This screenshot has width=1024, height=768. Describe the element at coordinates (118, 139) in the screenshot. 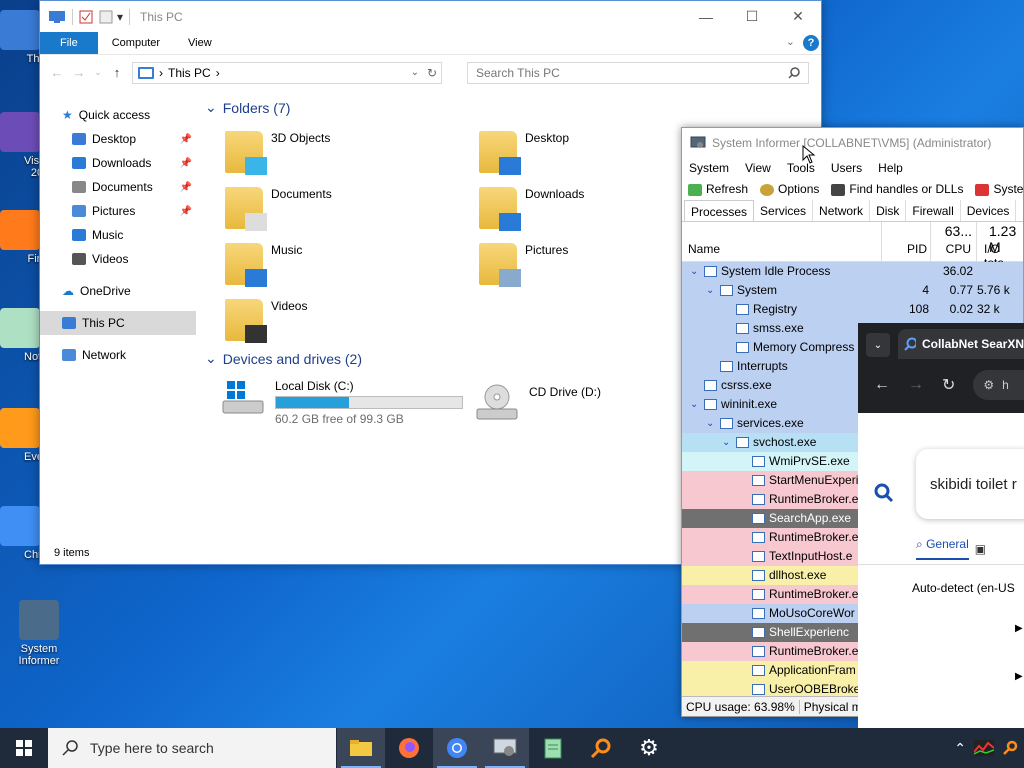

I see `nav-item-desktop: Desktop 📌` at that location.